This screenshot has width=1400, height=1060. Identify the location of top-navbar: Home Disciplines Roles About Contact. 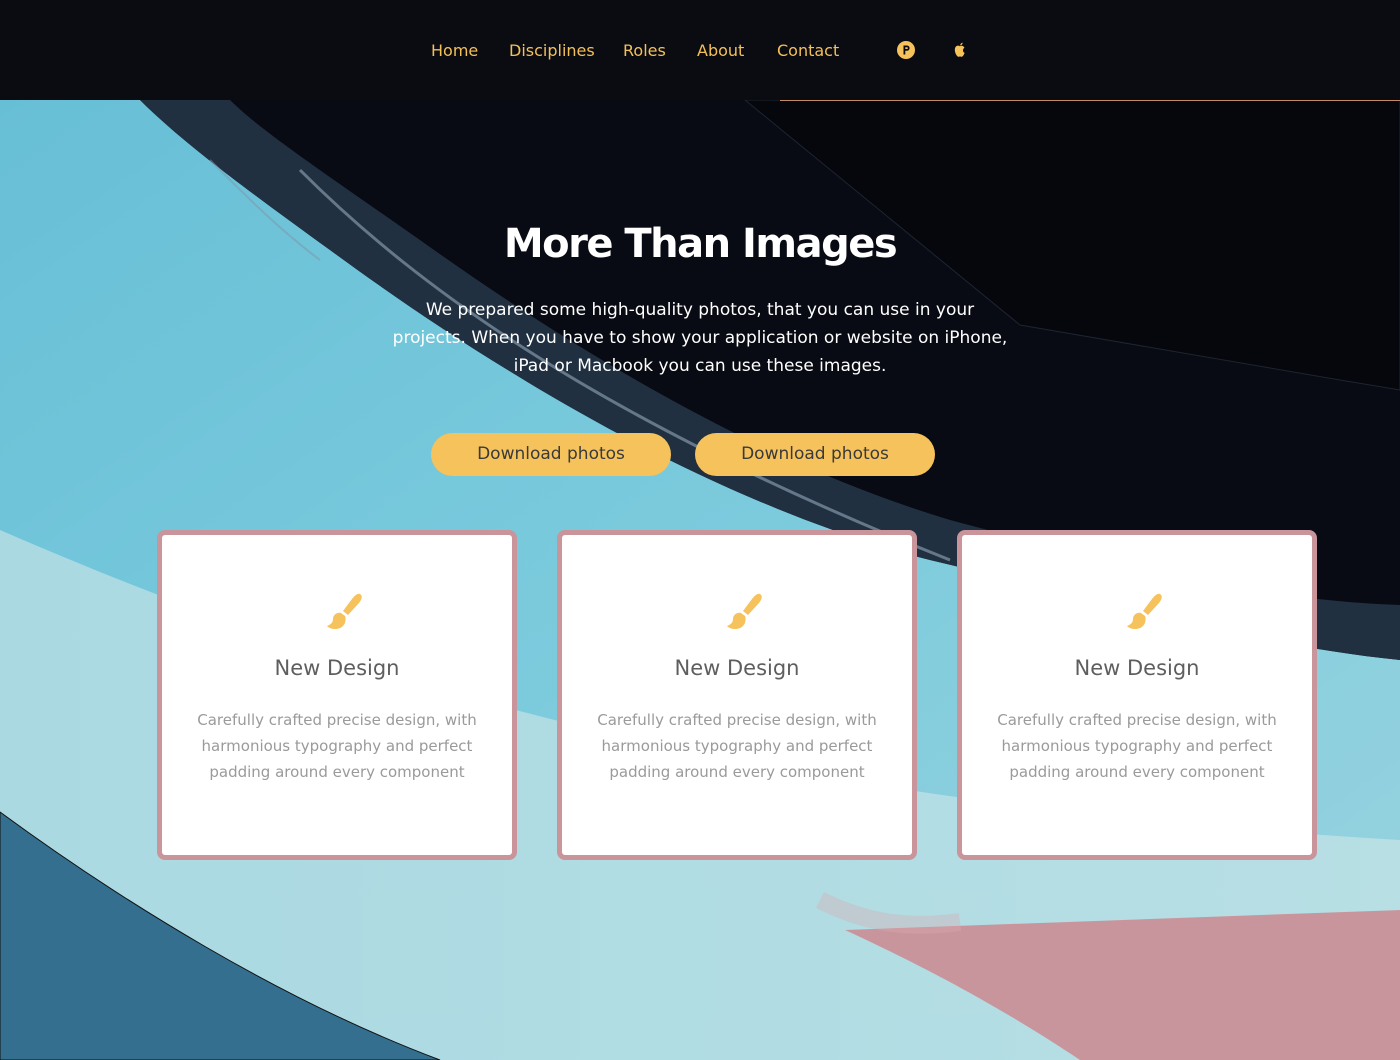
(700, 50).